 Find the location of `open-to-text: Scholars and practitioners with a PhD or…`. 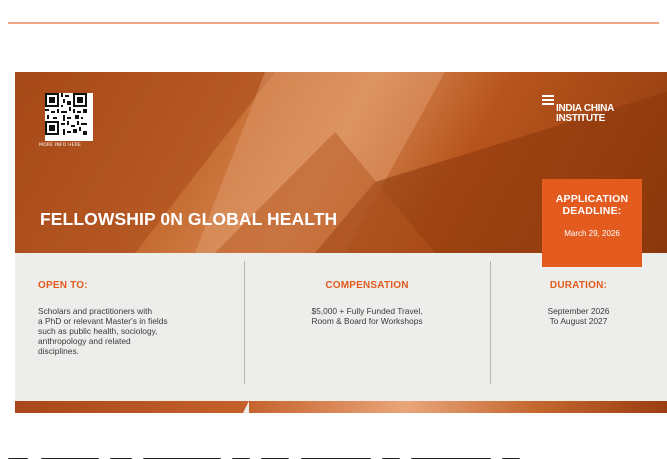

open-to-text: Scholars and practitioners with a PhD or… is located at coordinates (141, 331).